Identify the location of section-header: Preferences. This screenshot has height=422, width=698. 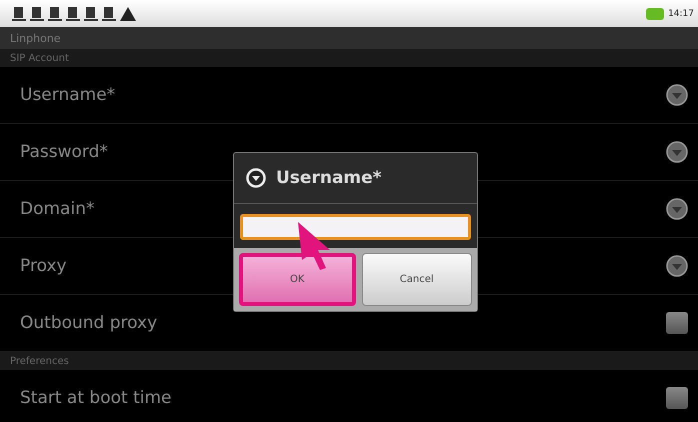
(349, 361).